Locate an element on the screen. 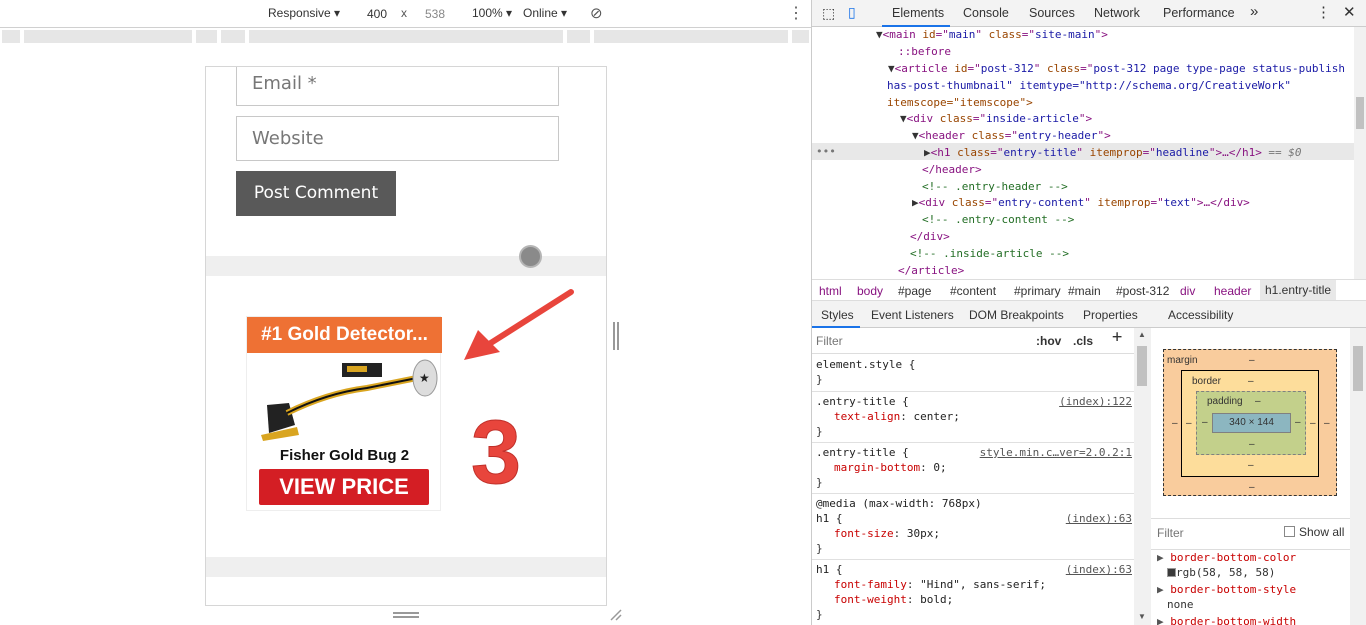 The height and width of the screenshot is (625, 1366). crumb: html is located at coordinates (830, 291).